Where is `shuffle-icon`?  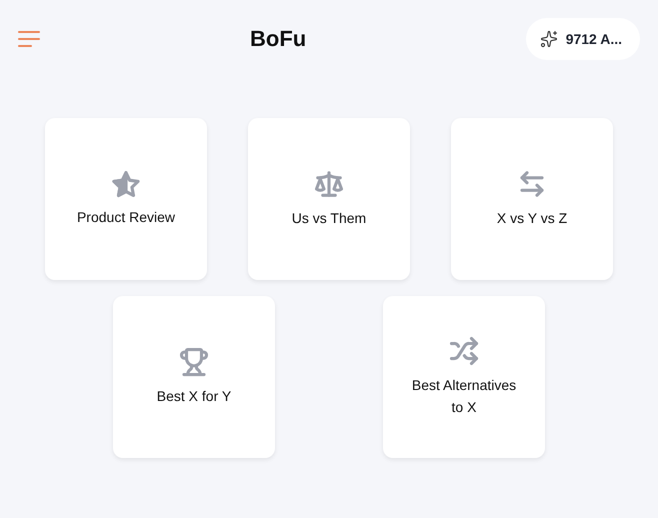 shuffle-icon is located at coordinates (464, 351).